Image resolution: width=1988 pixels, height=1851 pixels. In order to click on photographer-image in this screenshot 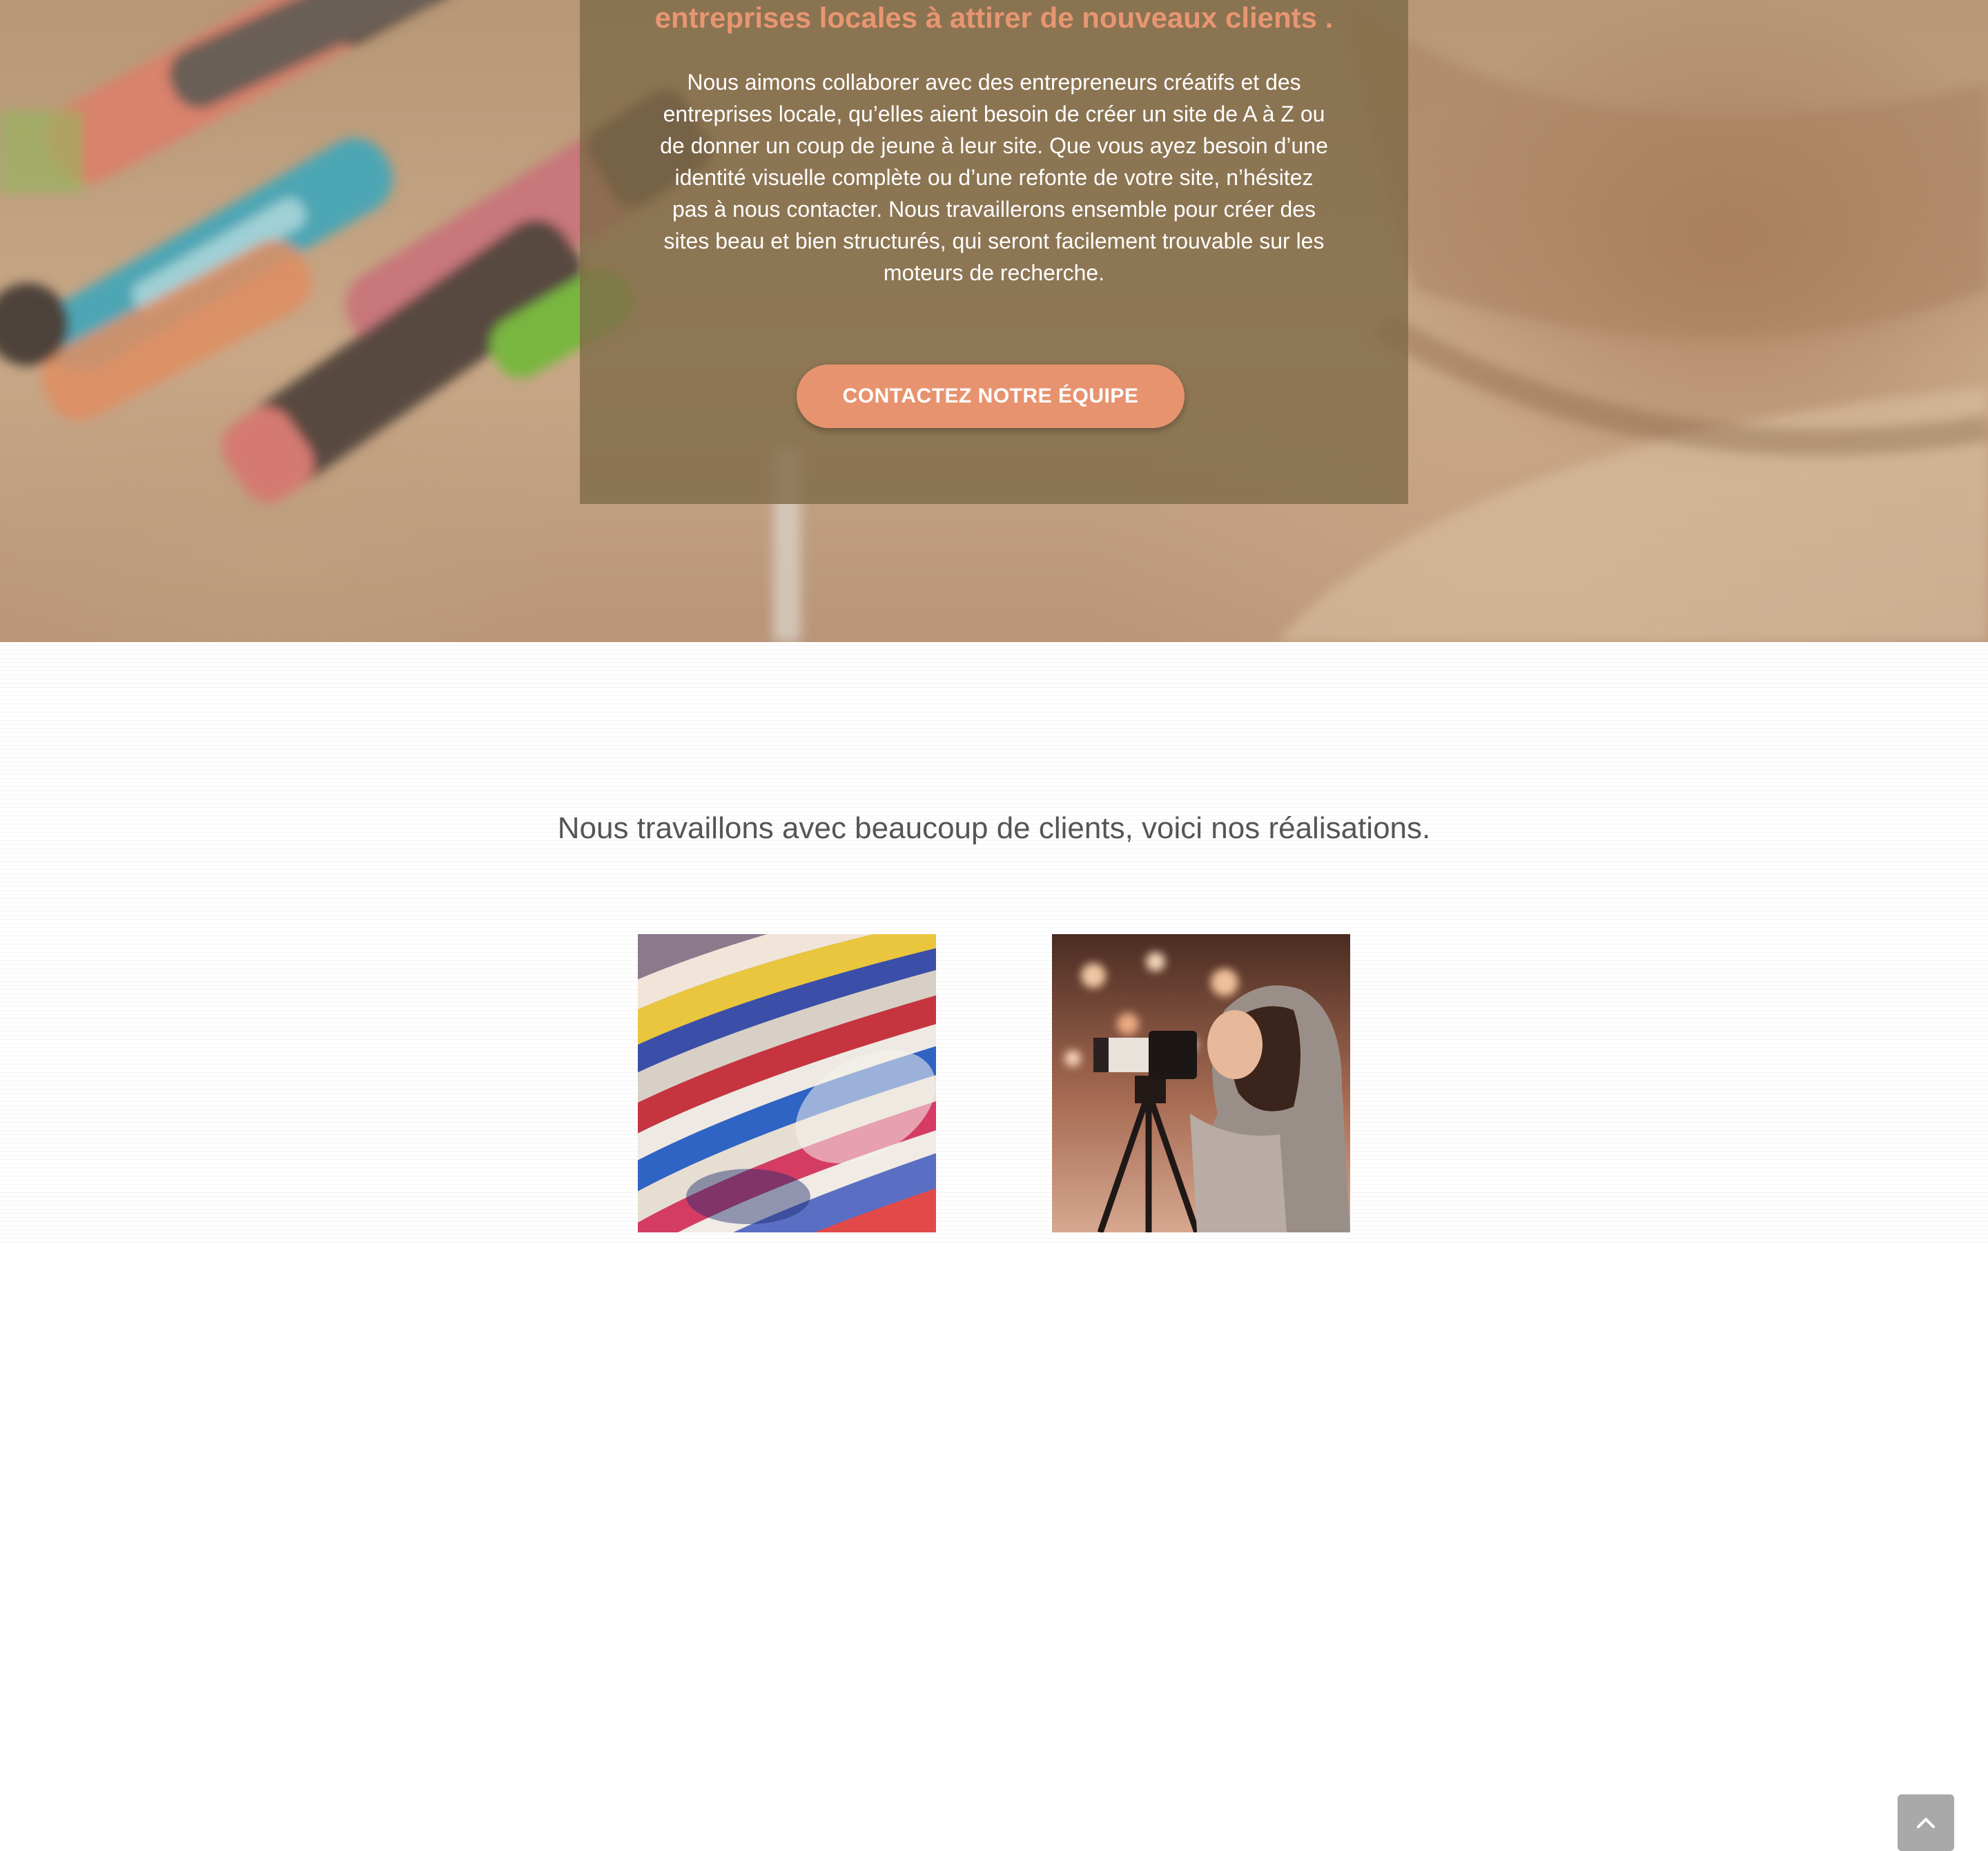, I will do `click(1201, 1083)`.